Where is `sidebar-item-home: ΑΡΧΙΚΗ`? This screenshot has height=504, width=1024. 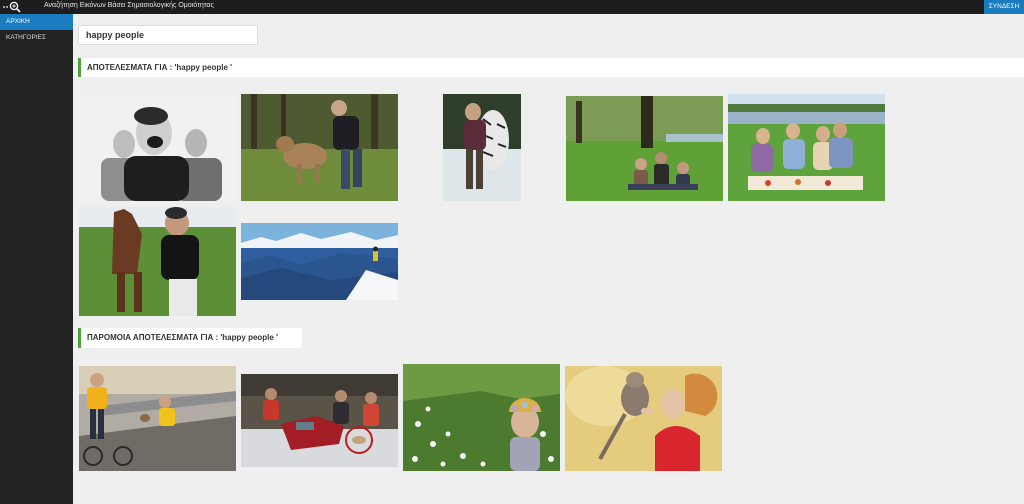 sidebar-item-home: ΑΡΧΙΚΗ is located at coordinates (36, 22).